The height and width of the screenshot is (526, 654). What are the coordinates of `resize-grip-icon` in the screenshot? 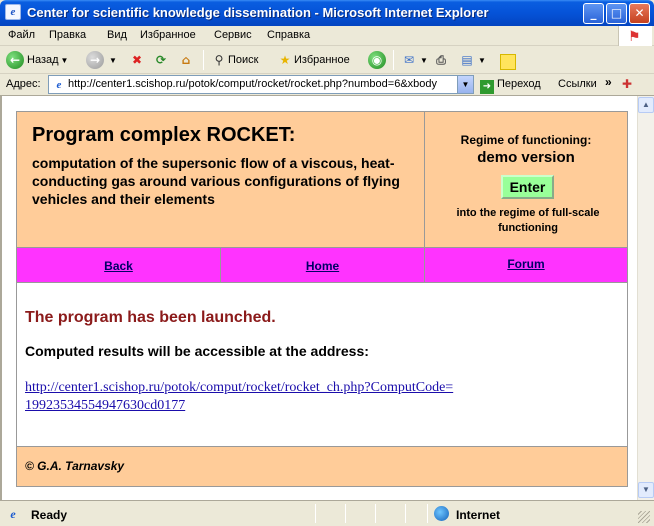 It's located at (644, 517).